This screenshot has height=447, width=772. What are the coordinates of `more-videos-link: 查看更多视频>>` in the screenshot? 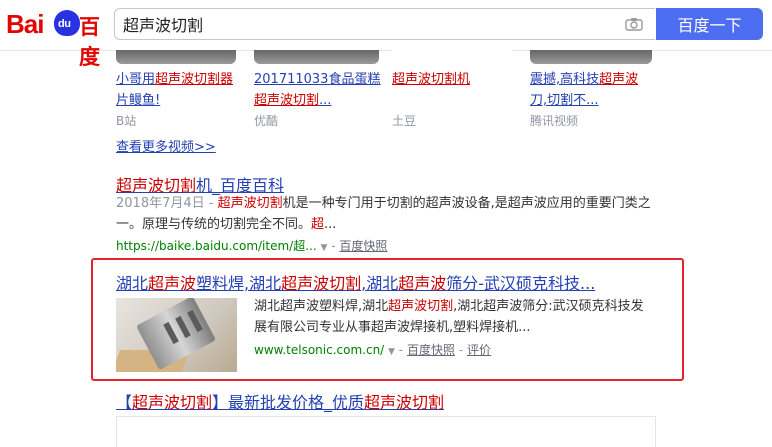 It's located at (166, 145).